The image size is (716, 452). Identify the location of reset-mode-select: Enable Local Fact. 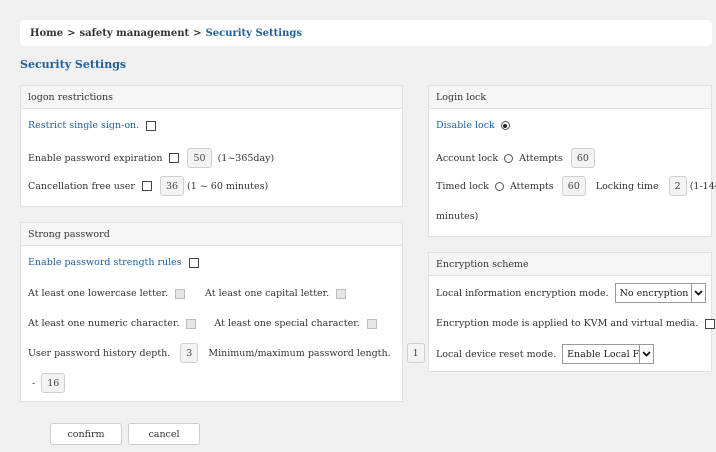
(608, 354).